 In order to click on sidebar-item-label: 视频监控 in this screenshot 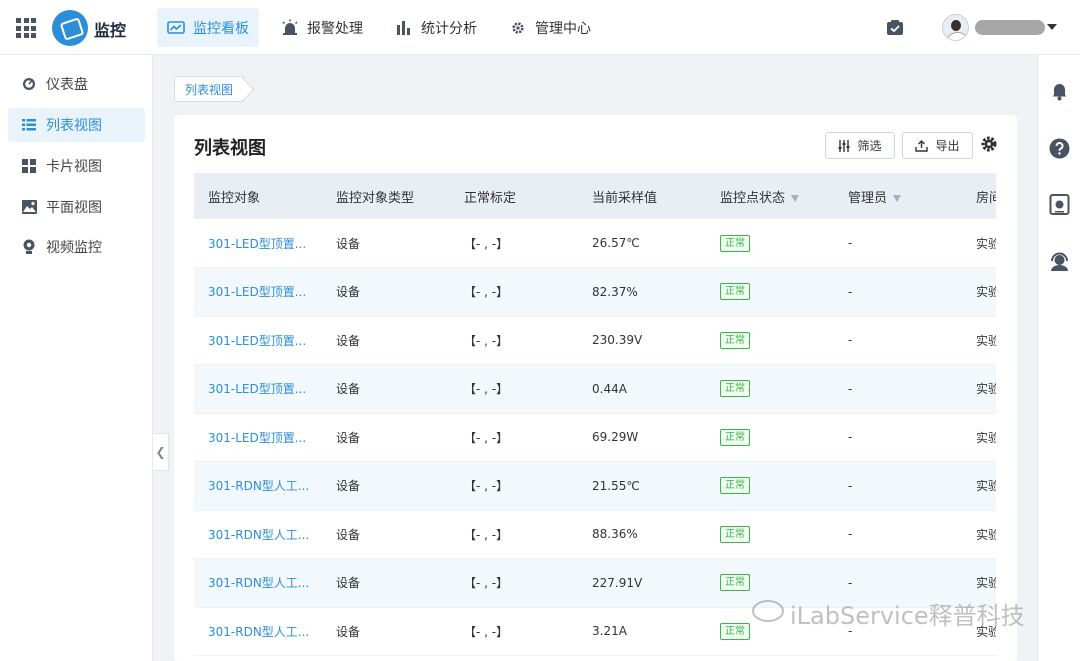, I will do `click(74, 248)`.